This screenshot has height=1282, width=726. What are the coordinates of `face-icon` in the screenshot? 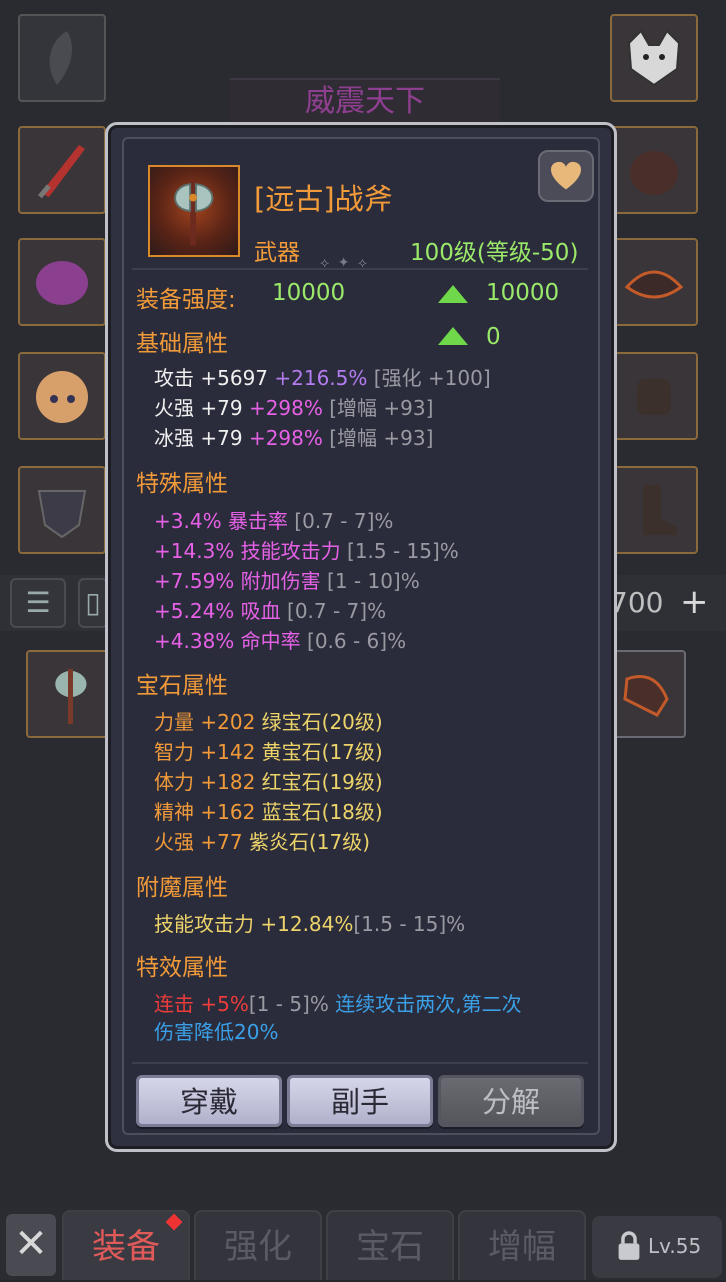 It's located at (62, 397).